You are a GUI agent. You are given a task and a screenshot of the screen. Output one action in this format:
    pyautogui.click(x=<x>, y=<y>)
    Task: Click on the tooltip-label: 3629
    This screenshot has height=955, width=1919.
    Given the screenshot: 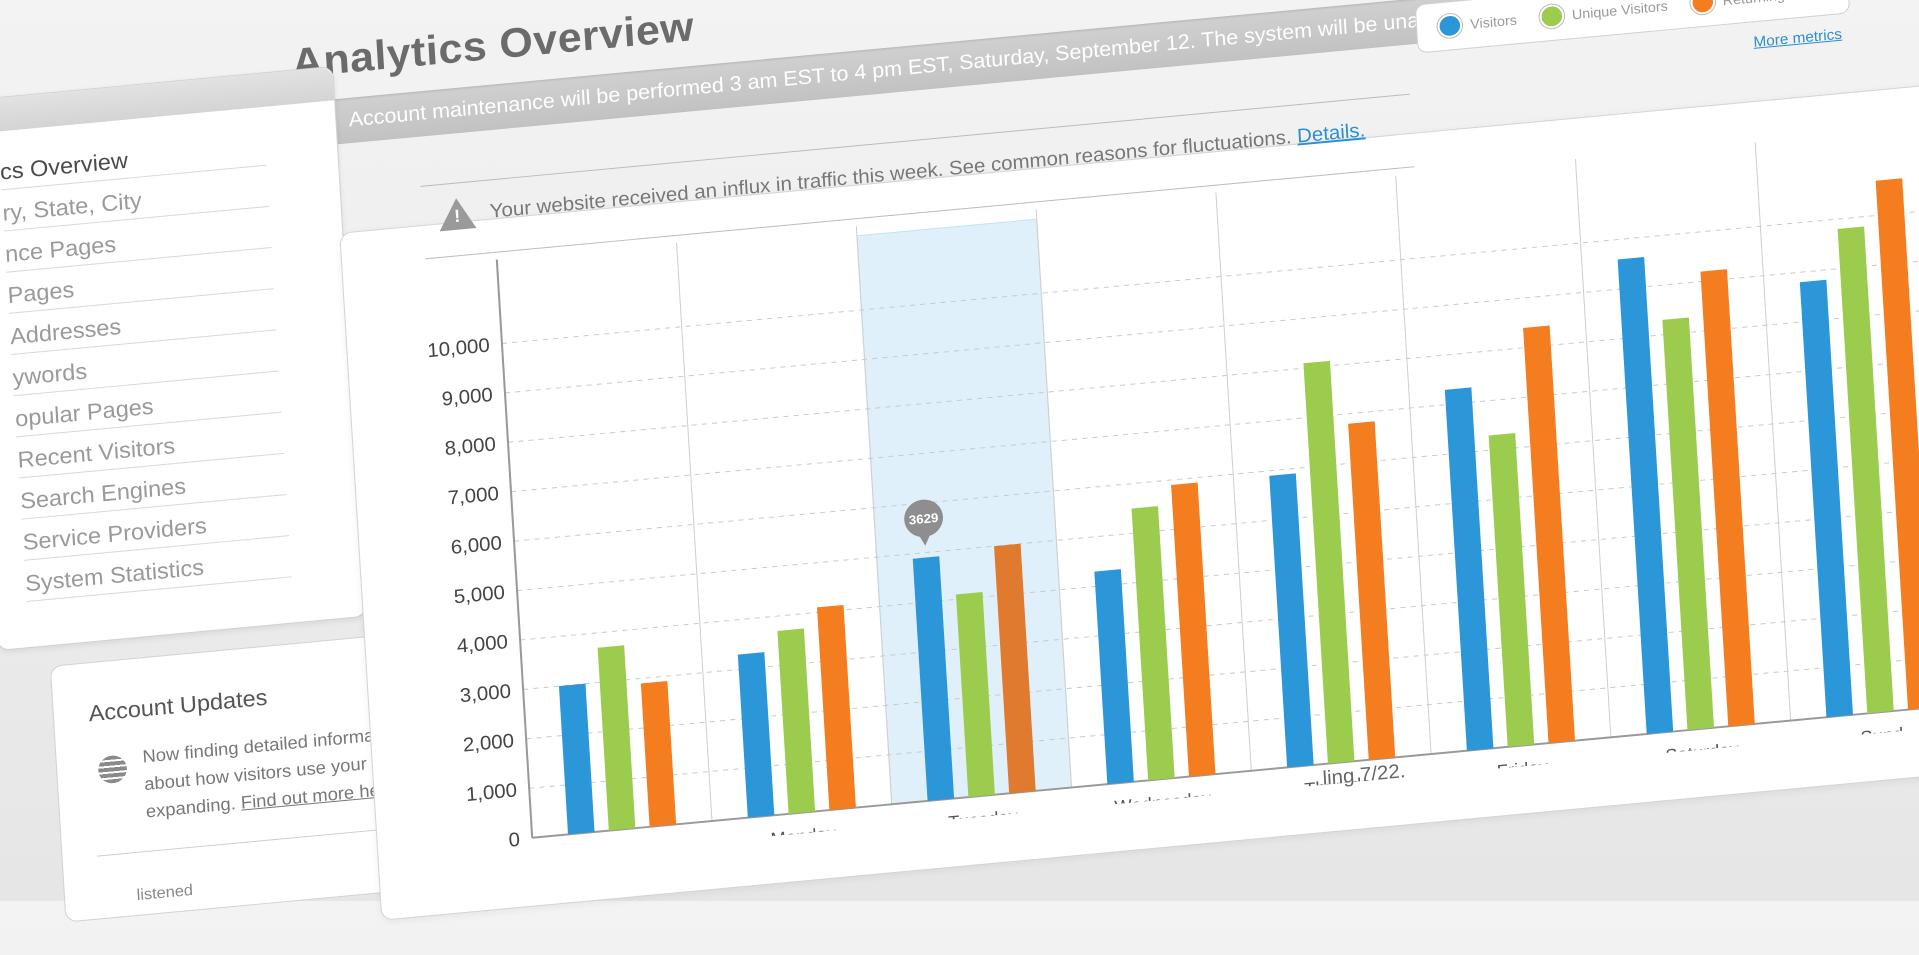 What is the action you would take?
    pyautogui.click(x=923, y=518)
    